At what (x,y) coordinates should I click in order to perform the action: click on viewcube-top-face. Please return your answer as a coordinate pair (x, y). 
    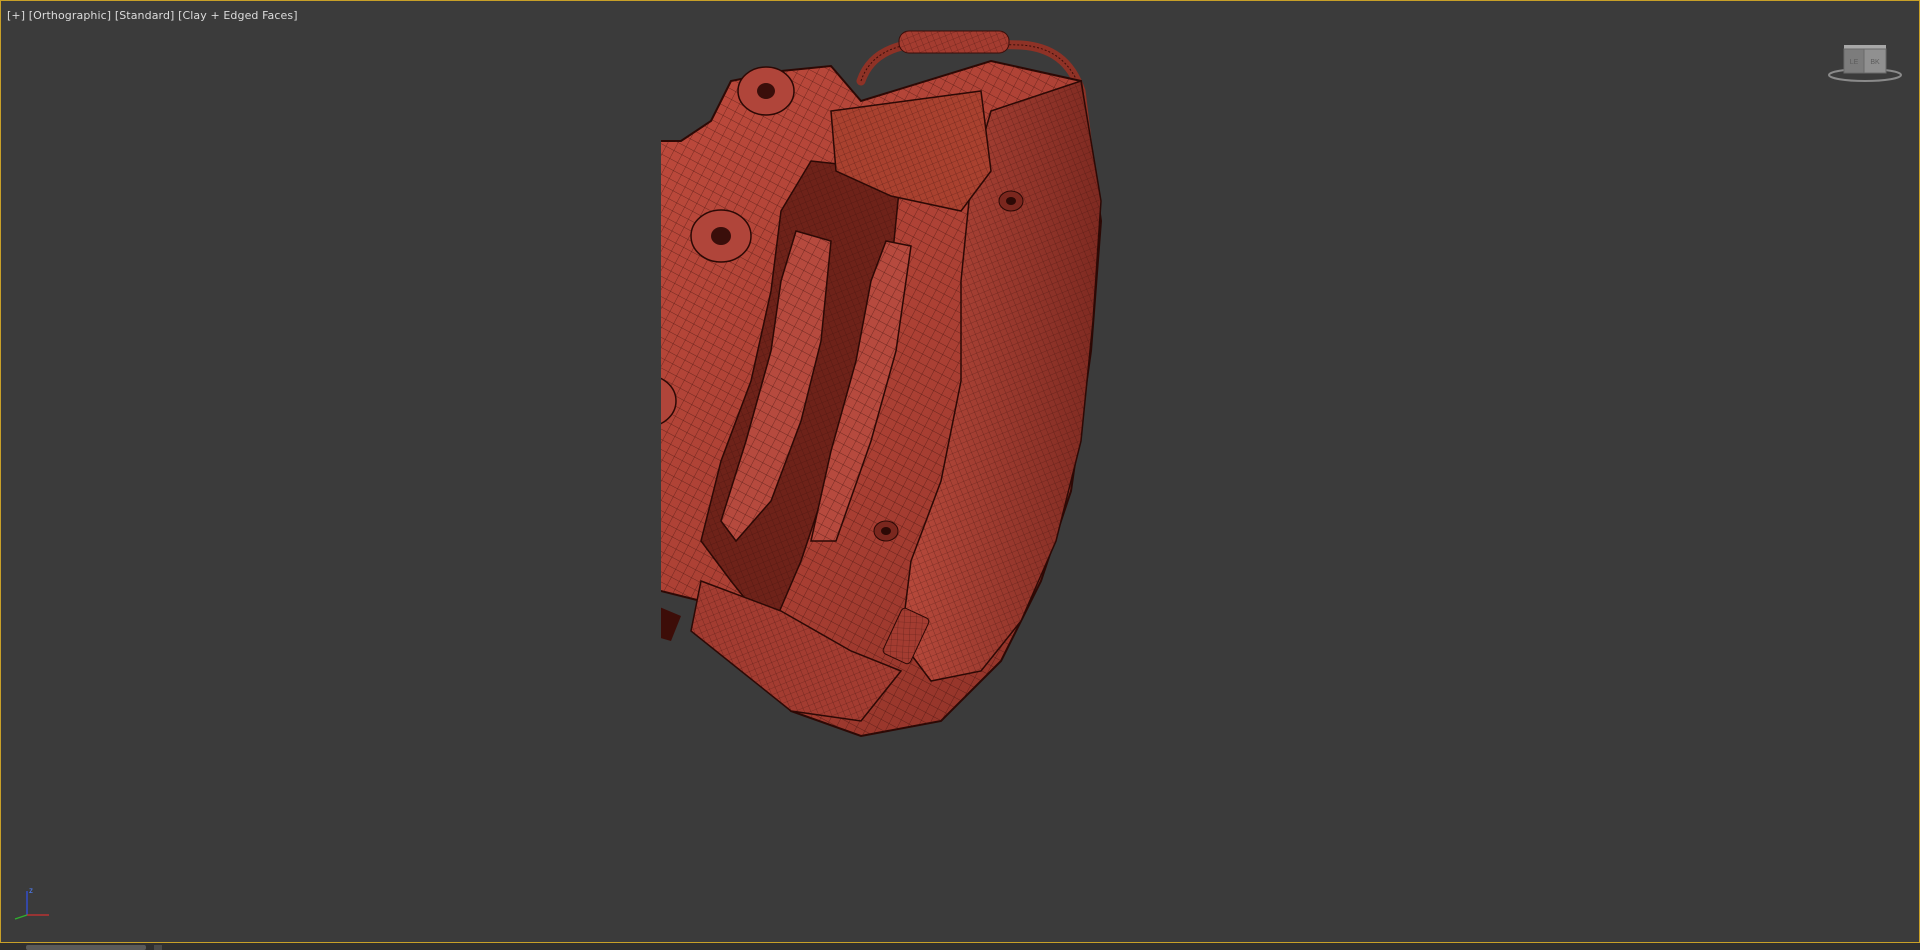
    Looking at the image, I should click on (1865, 47).